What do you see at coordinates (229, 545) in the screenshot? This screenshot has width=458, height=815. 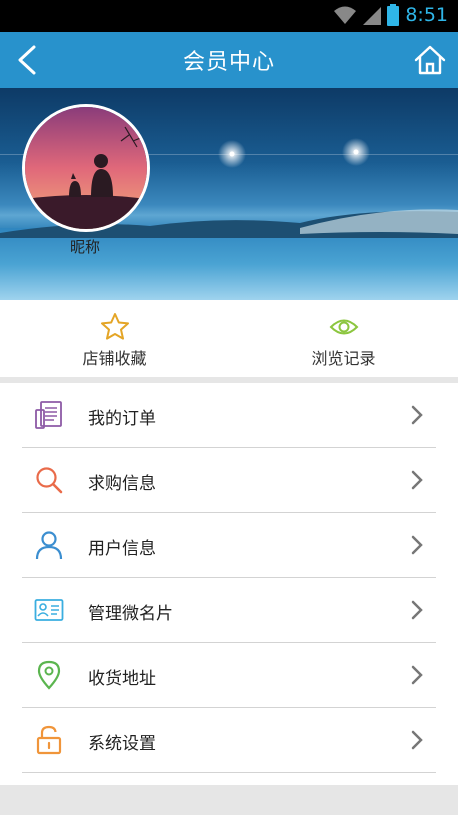 I see `menu-item-user-info: 用户信息` at bounding box center [229, 545].